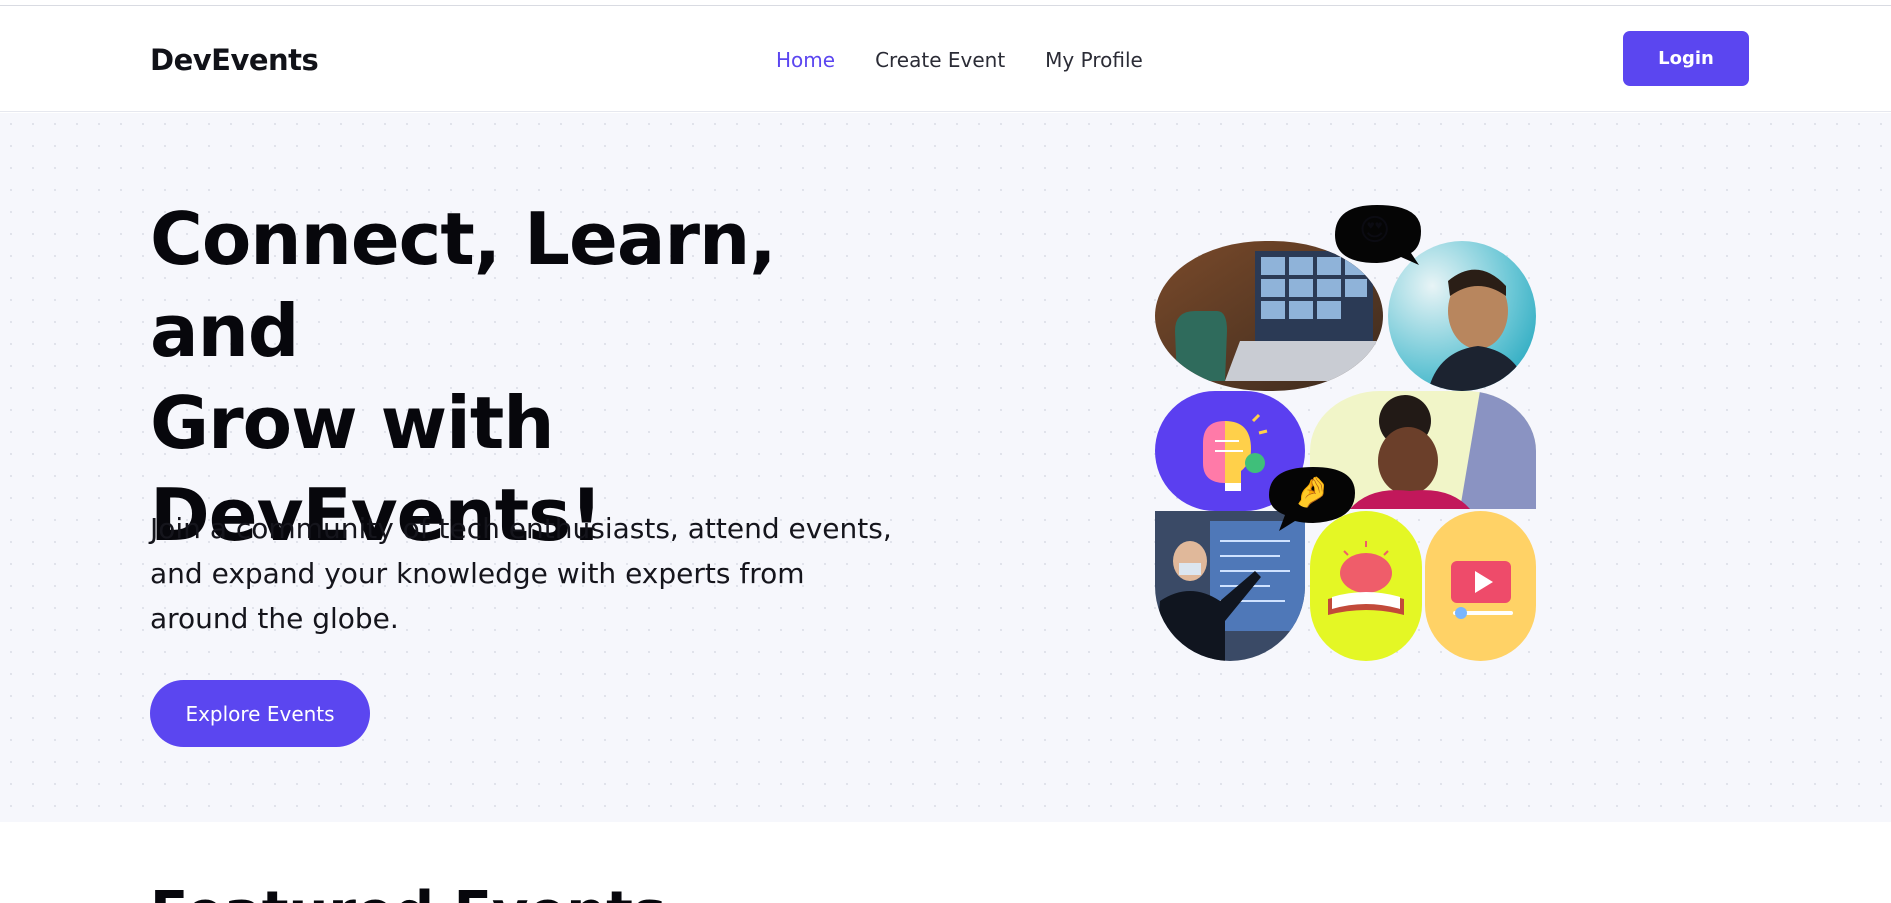  What do you see at coordinates (260, 713) in the screenshot?
I see `explore-events-button: Explore Events` at bounding box center [260, 713].